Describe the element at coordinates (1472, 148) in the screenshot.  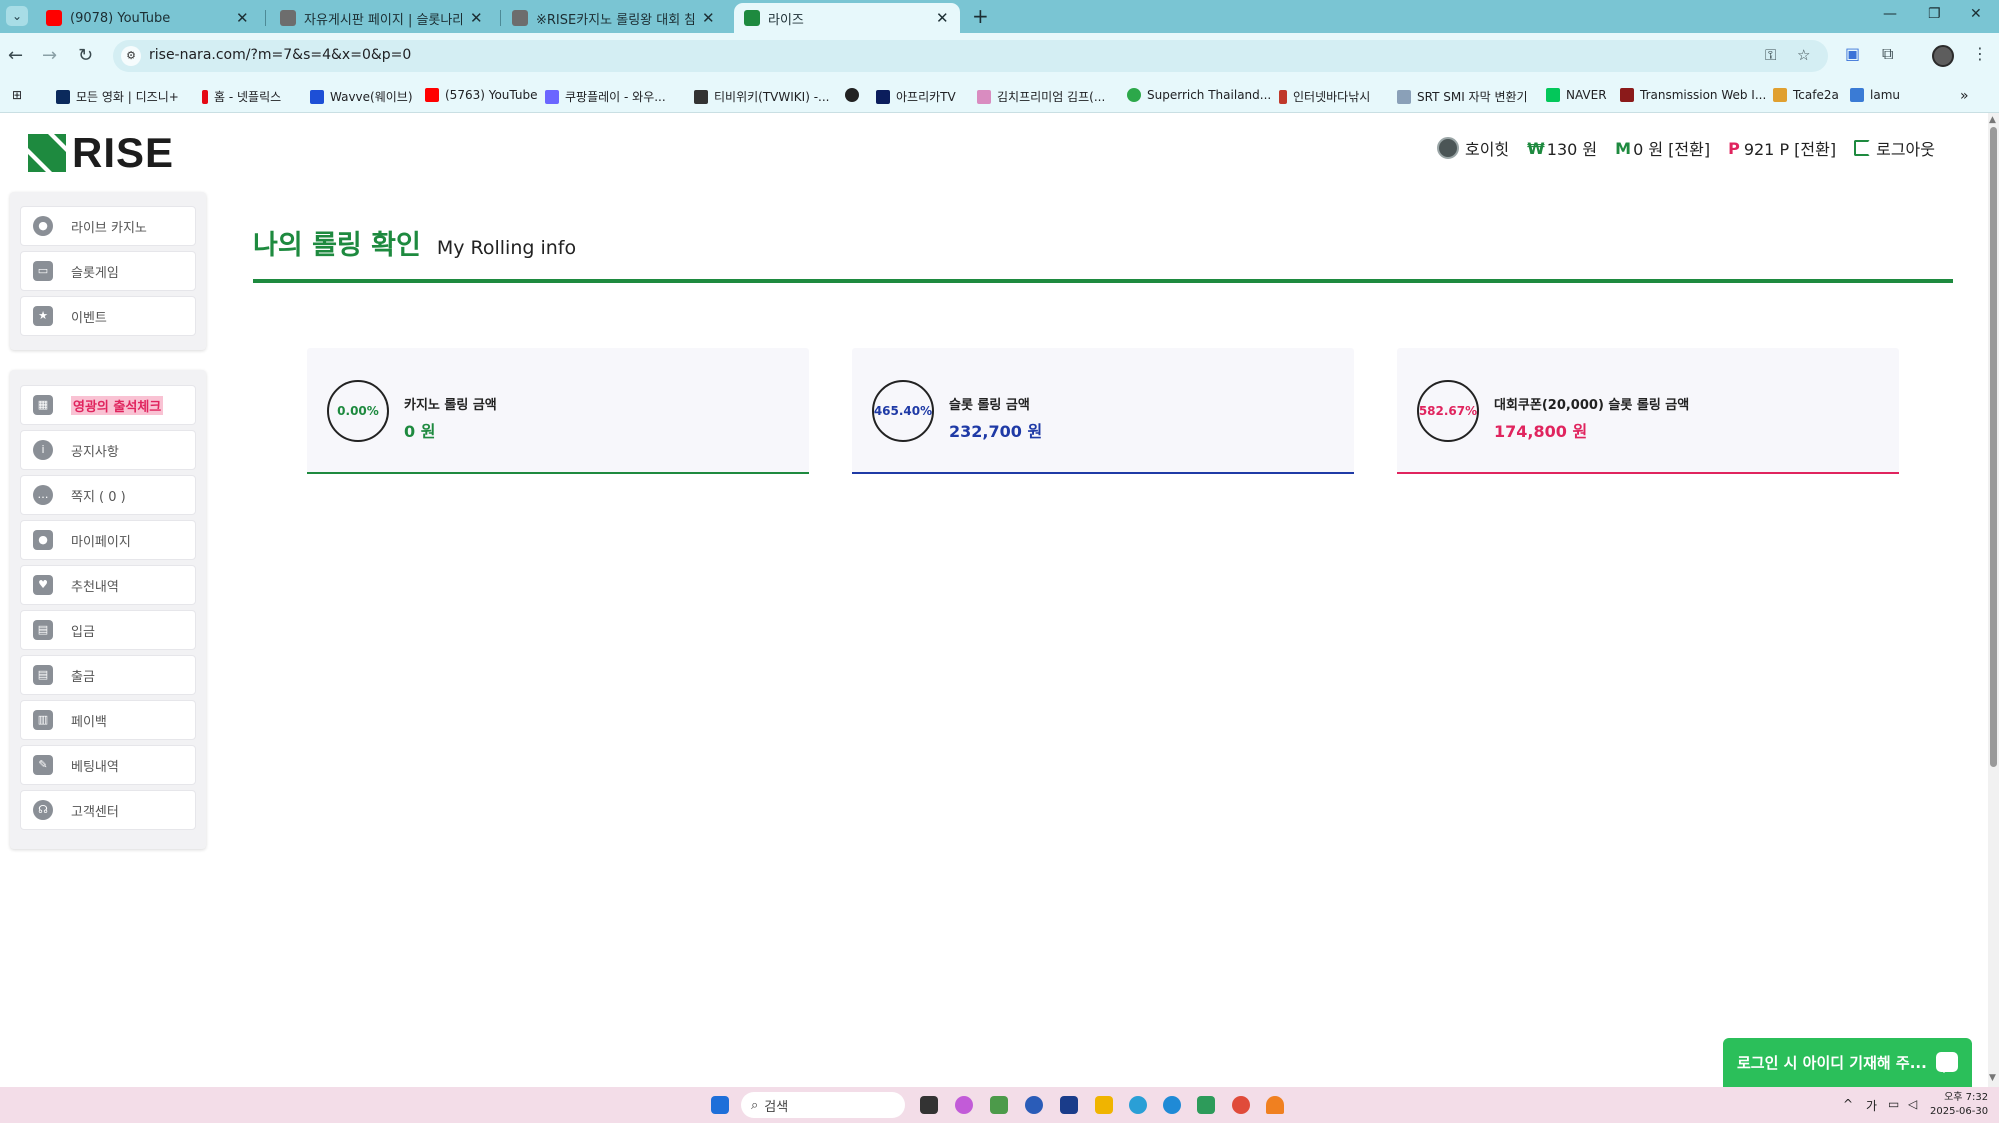
I see `user-name: 호이힛` at that location.